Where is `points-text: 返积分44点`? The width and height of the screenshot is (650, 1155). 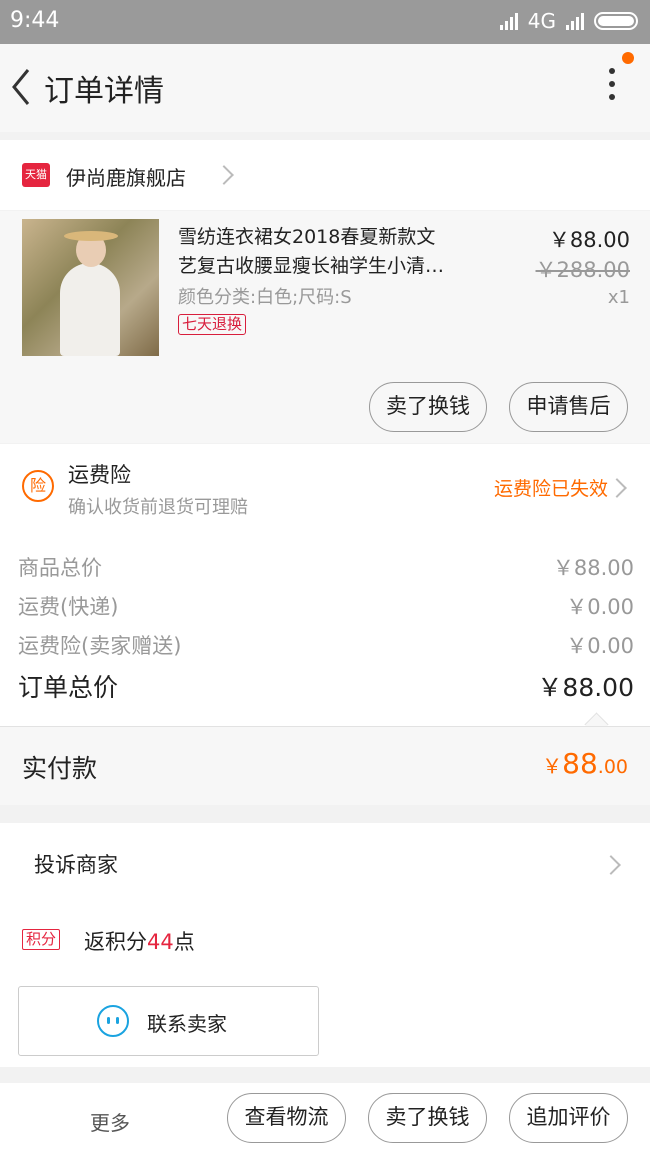
points-text: 返积分44点 is located at coordinates (139, 942).